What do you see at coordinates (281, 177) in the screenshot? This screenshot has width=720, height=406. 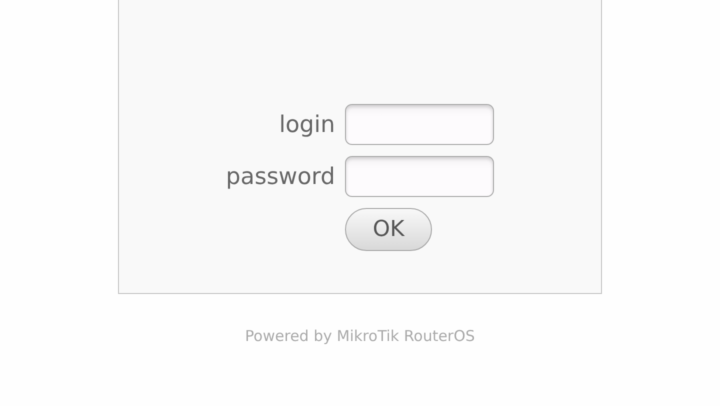 I see `field-label: password` at bounding box center [281, 177].